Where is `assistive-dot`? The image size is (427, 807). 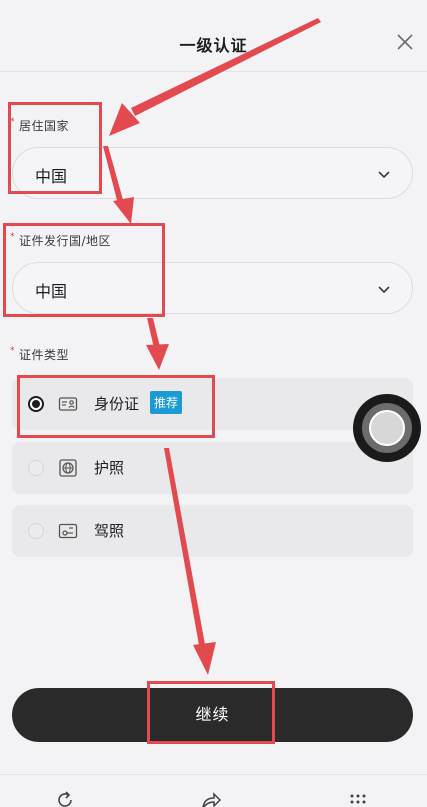 assistive-dot is located at coordinates (387, 428).